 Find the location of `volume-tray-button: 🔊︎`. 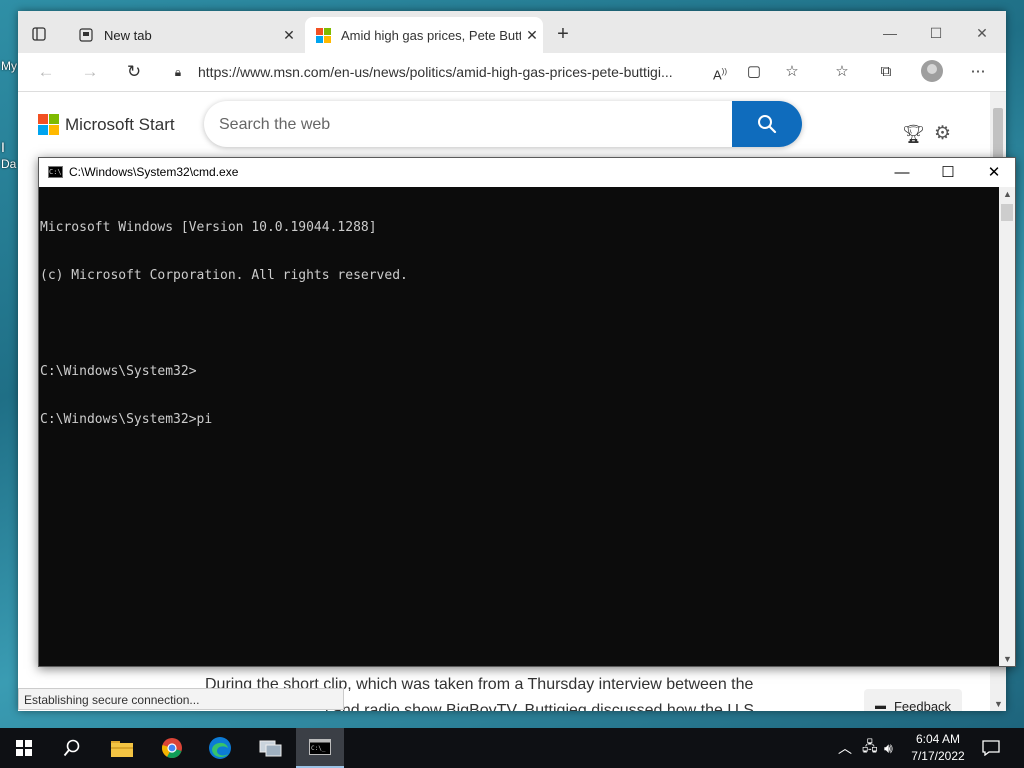

volume-tray-button: 🔊︎ is located at coordinates (888, 748).